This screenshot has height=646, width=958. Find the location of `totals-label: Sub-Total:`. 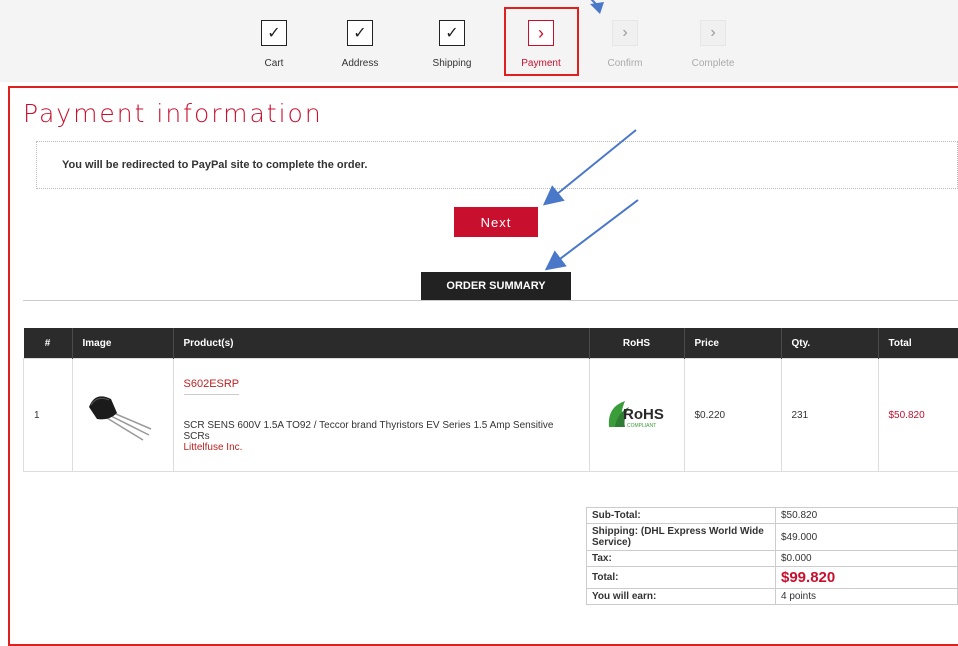

totals-label: Sub-Total: is located at coordinates (681, 516).